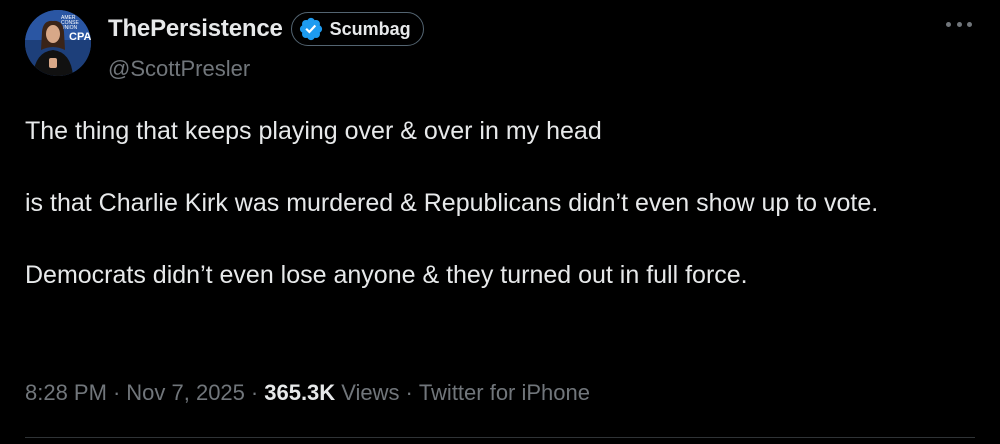  Describe the element at coordinates (185, 393) in the screenshot. I see `tweet-date: Nov 7, 2025` at that location.